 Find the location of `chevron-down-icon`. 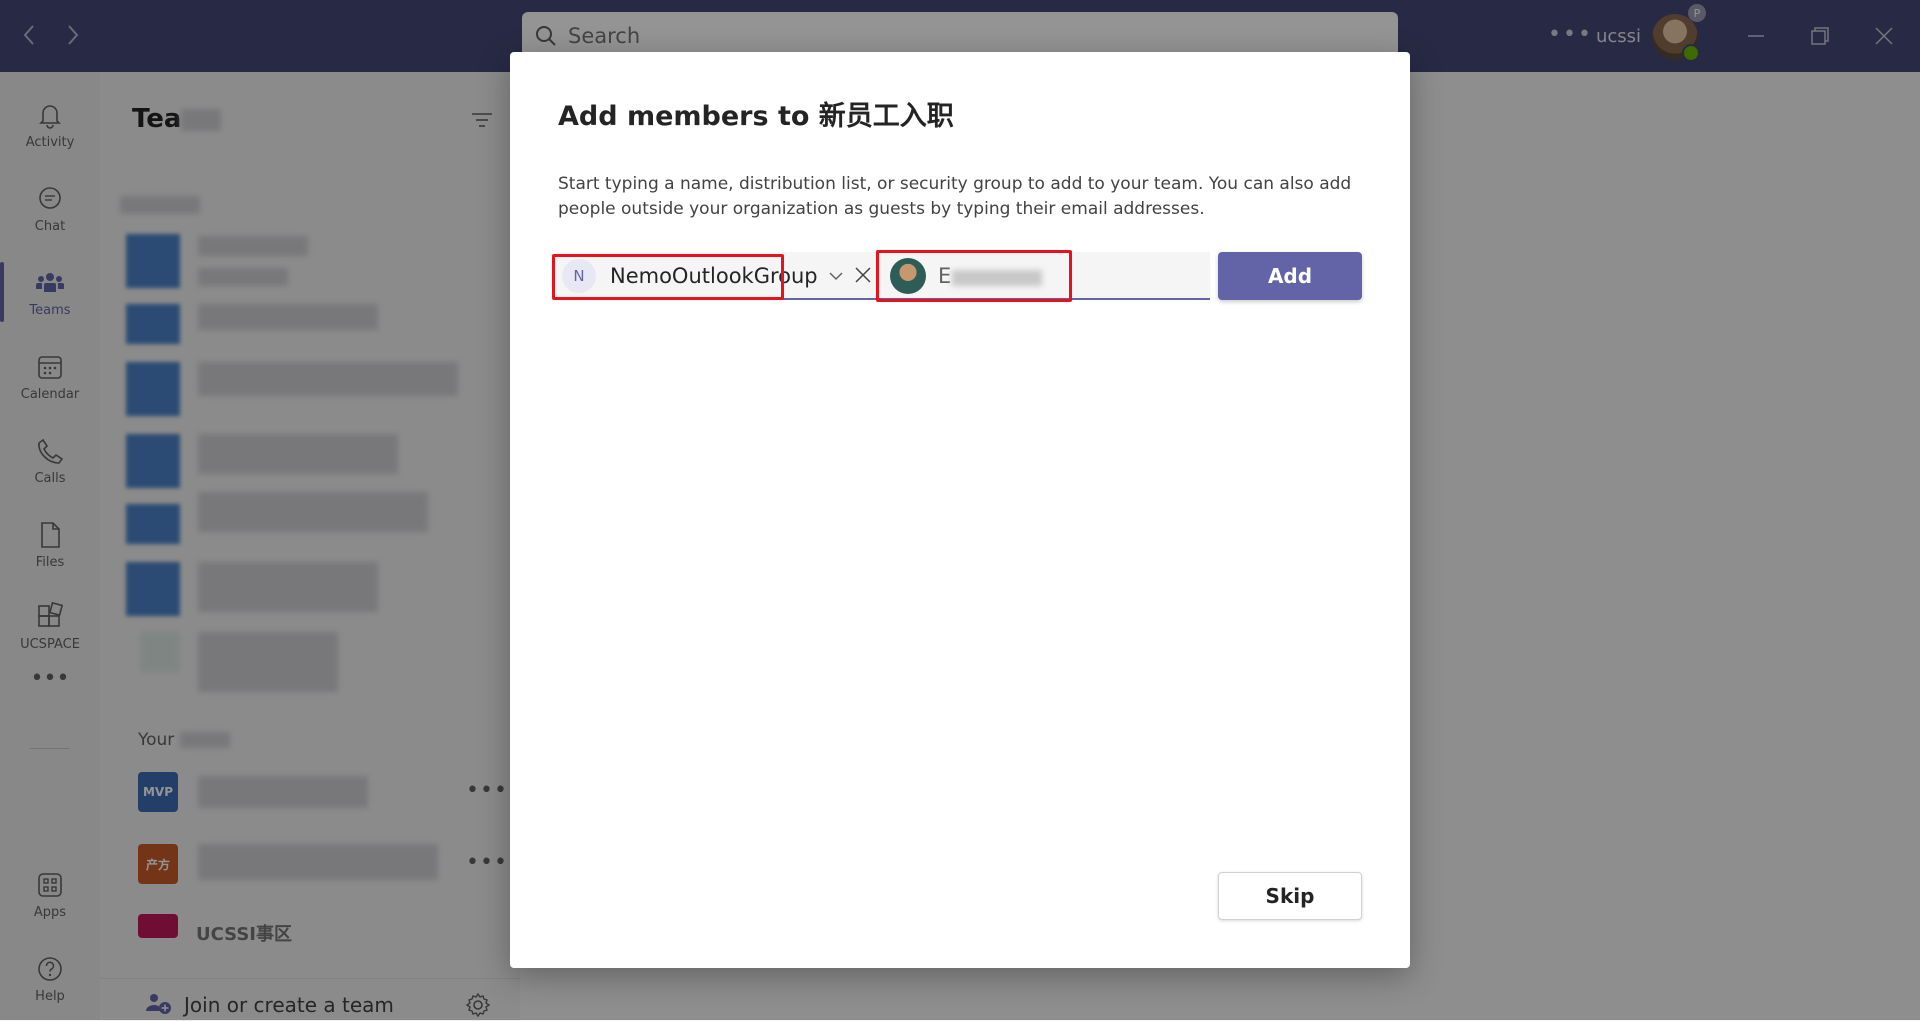

chevron-down-icon is located at coordinates (836, 276).